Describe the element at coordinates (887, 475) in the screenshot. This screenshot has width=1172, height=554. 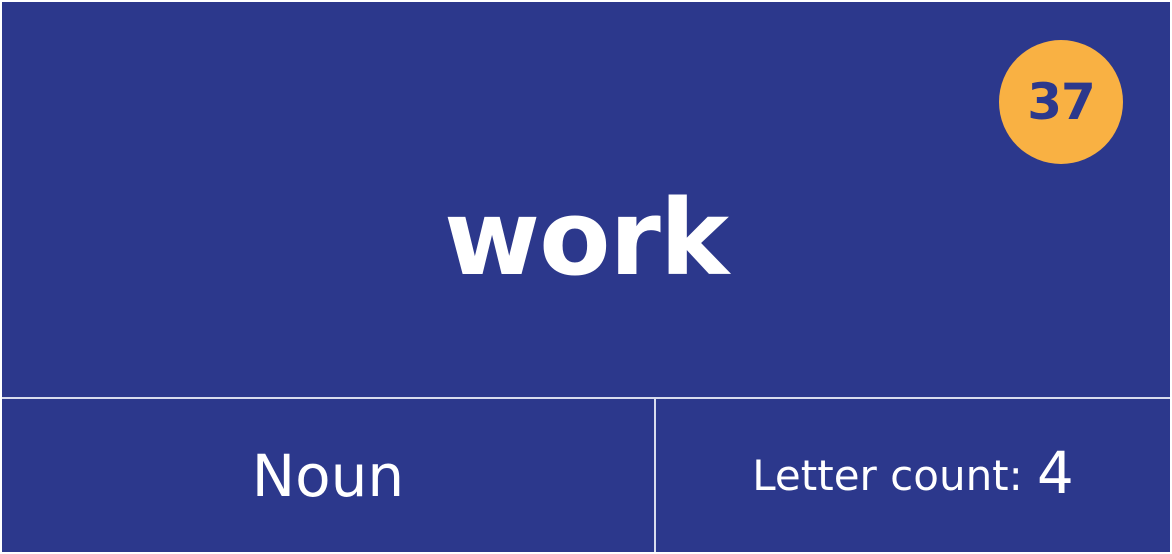
I see `letter-count-label: Letter count:` at that location.